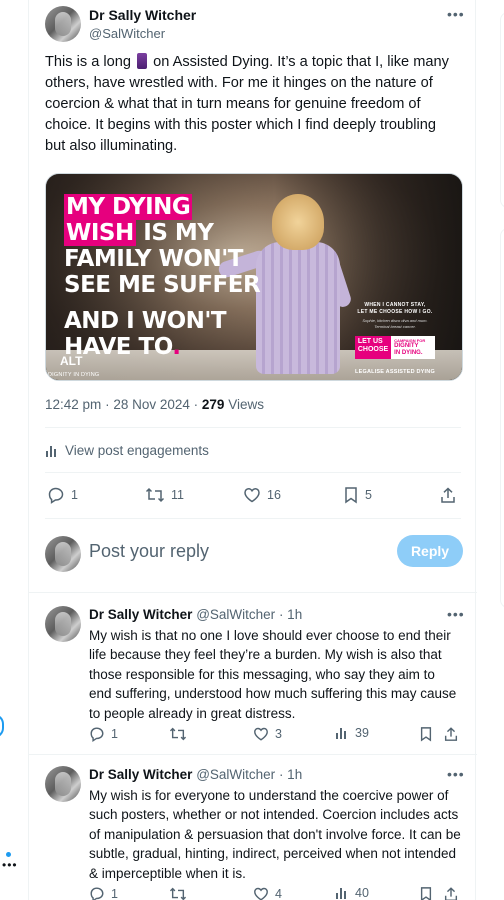 The image size is (504, 900). Describe the element at coordinates (2, 726) in the screenshot. I see `nav-indicator` at that location.